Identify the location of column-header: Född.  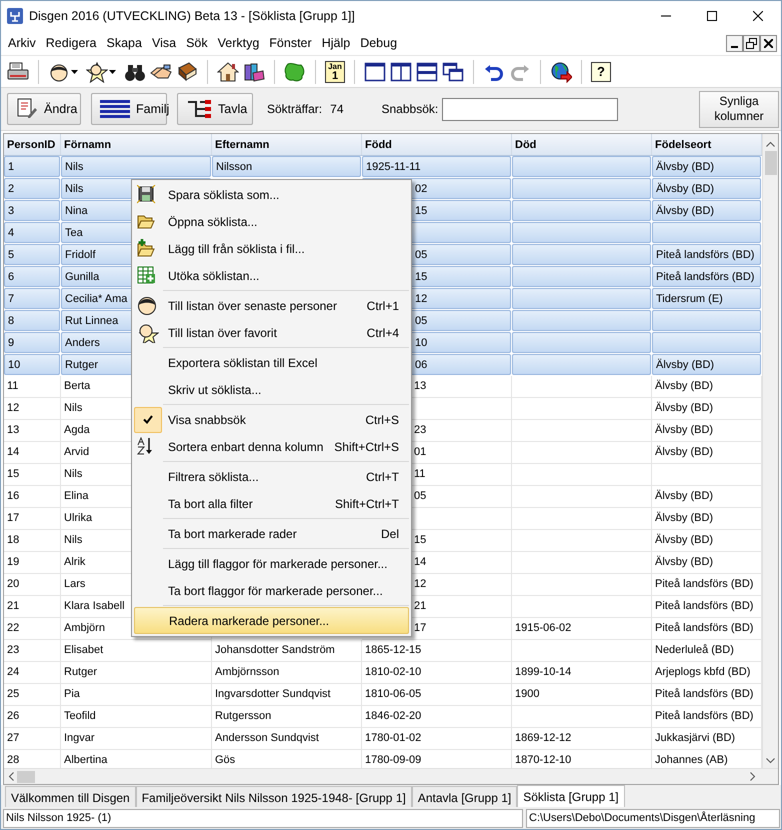
(437, 144).